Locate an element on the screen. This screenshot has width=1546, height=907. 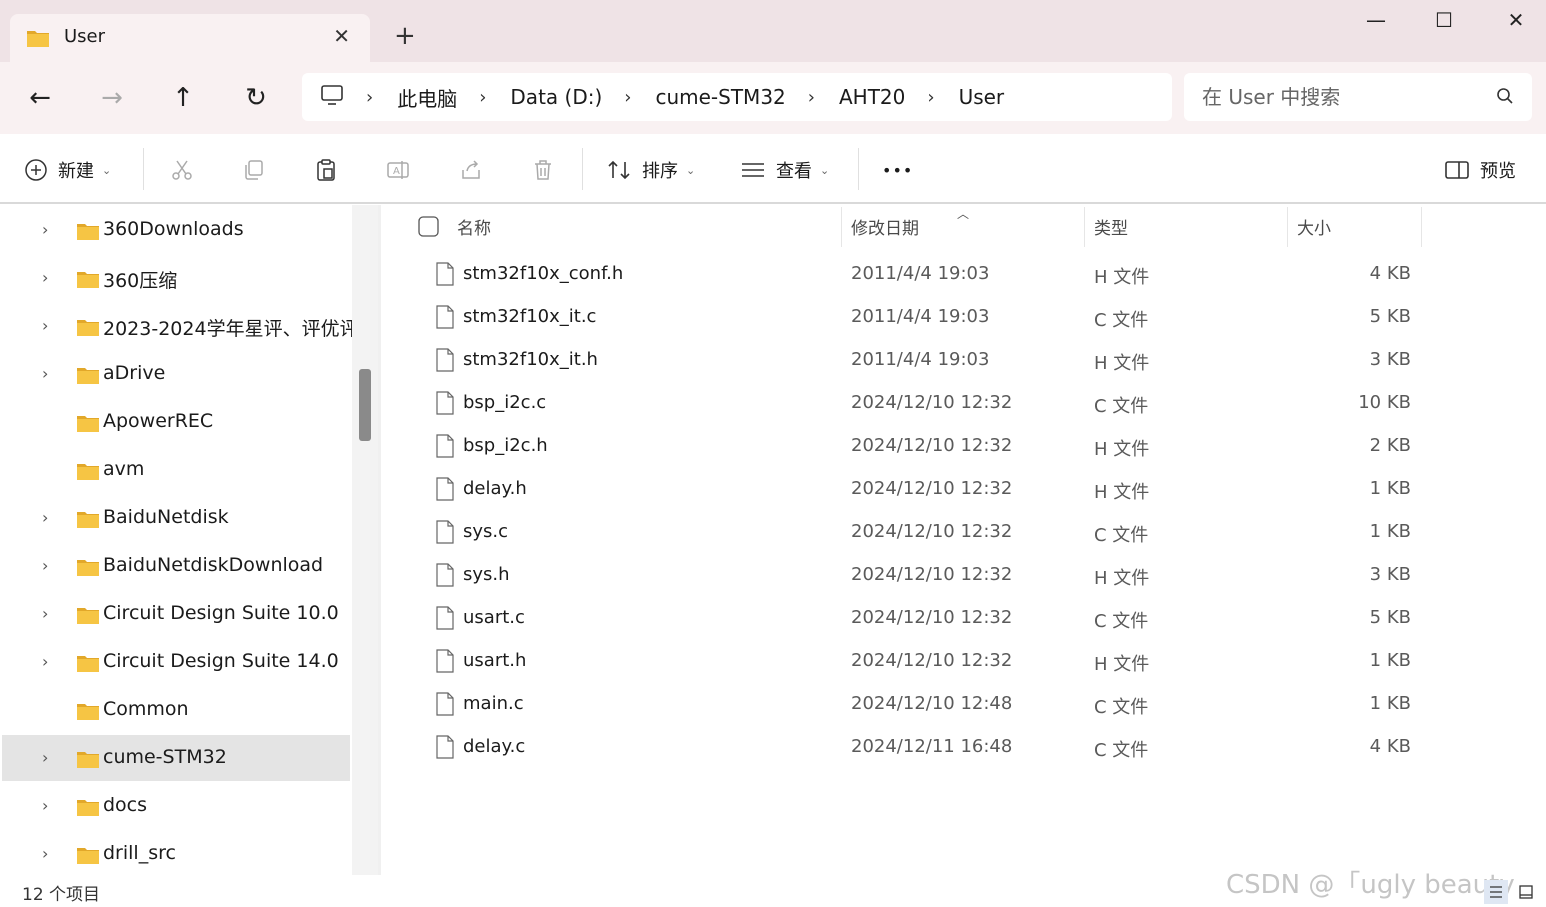
file-icon is located at coordinates (445, 276).